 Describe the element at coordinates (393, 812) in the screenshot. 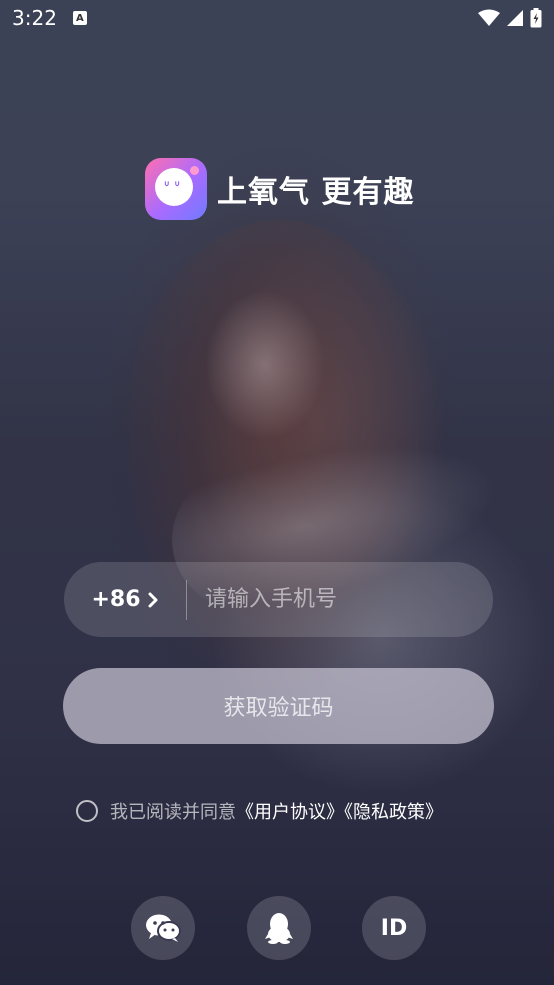

I see `privacy-policy-link: 《隐私政策》` at that location.